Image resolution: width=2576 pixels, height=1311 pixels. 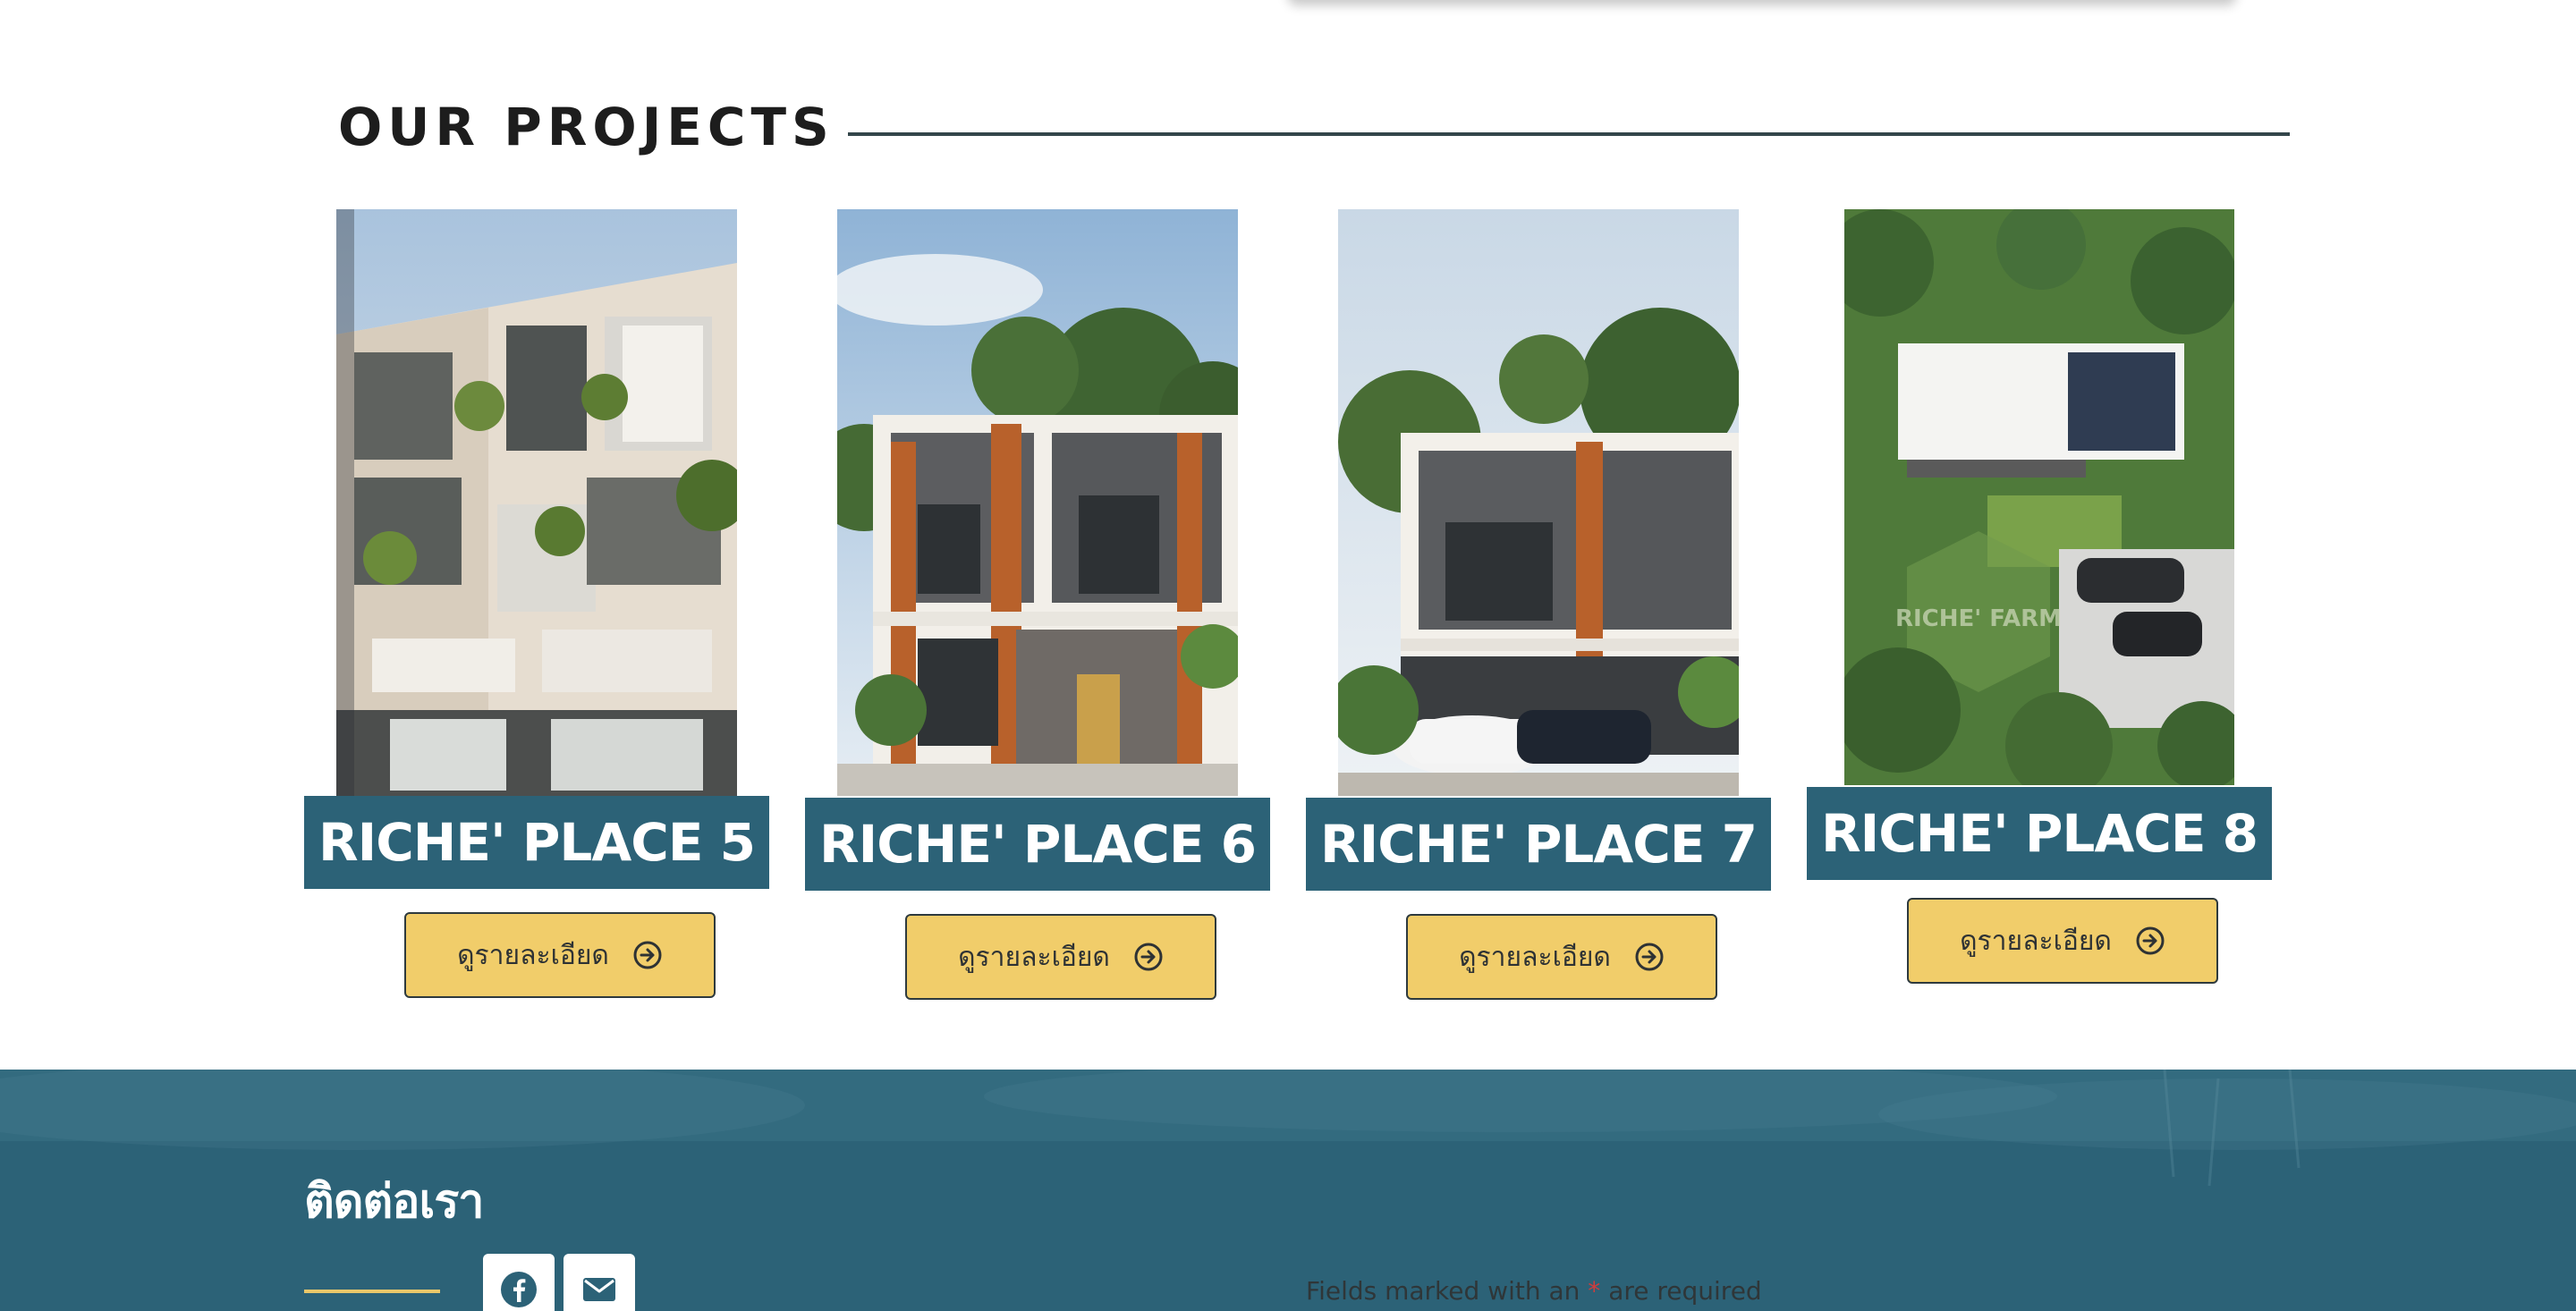 I want to click on project-image-watermark: RICHE' FARM, so click(x=1978, y=618).